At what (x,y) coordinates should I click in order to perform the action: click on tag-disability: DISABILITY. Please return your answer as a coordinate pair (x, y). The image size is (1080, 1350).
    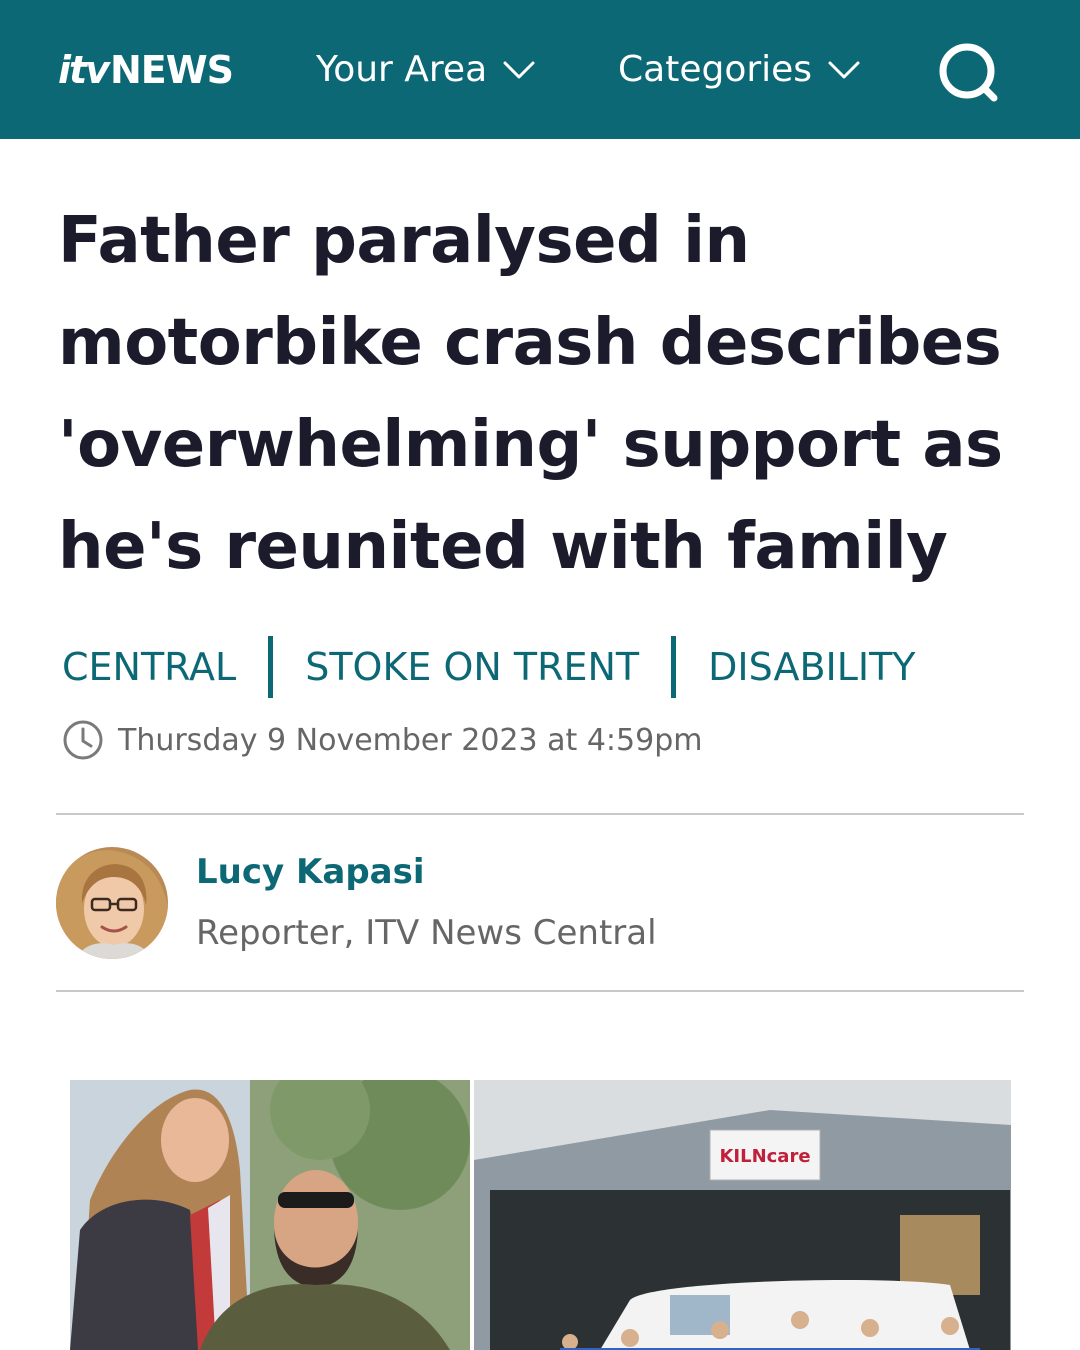
    Looking at the image, I should click on (811, 667).